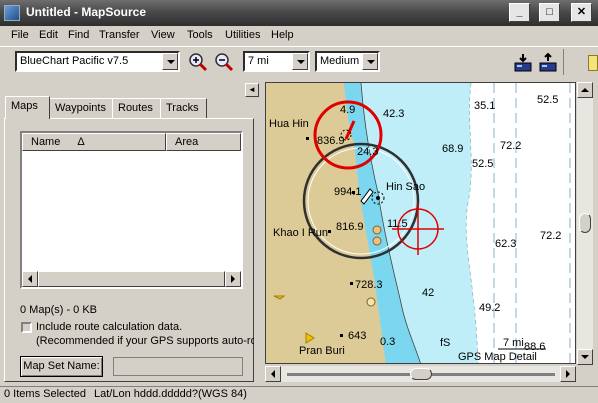  Describe the element at coordinates (200, 35) in the screenshot. I see `menu-tools: Tools` at that location.